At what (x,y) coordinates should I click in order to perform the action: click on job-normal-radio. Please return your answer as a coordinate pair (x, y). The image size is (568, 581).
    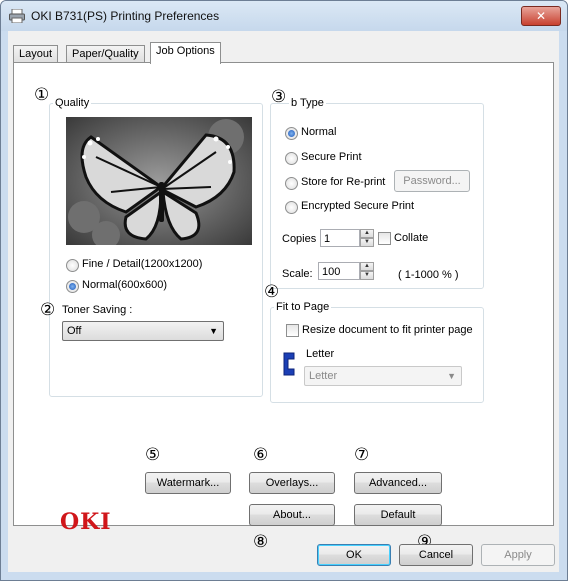
    Looking at the image, I should click on (291, 133).